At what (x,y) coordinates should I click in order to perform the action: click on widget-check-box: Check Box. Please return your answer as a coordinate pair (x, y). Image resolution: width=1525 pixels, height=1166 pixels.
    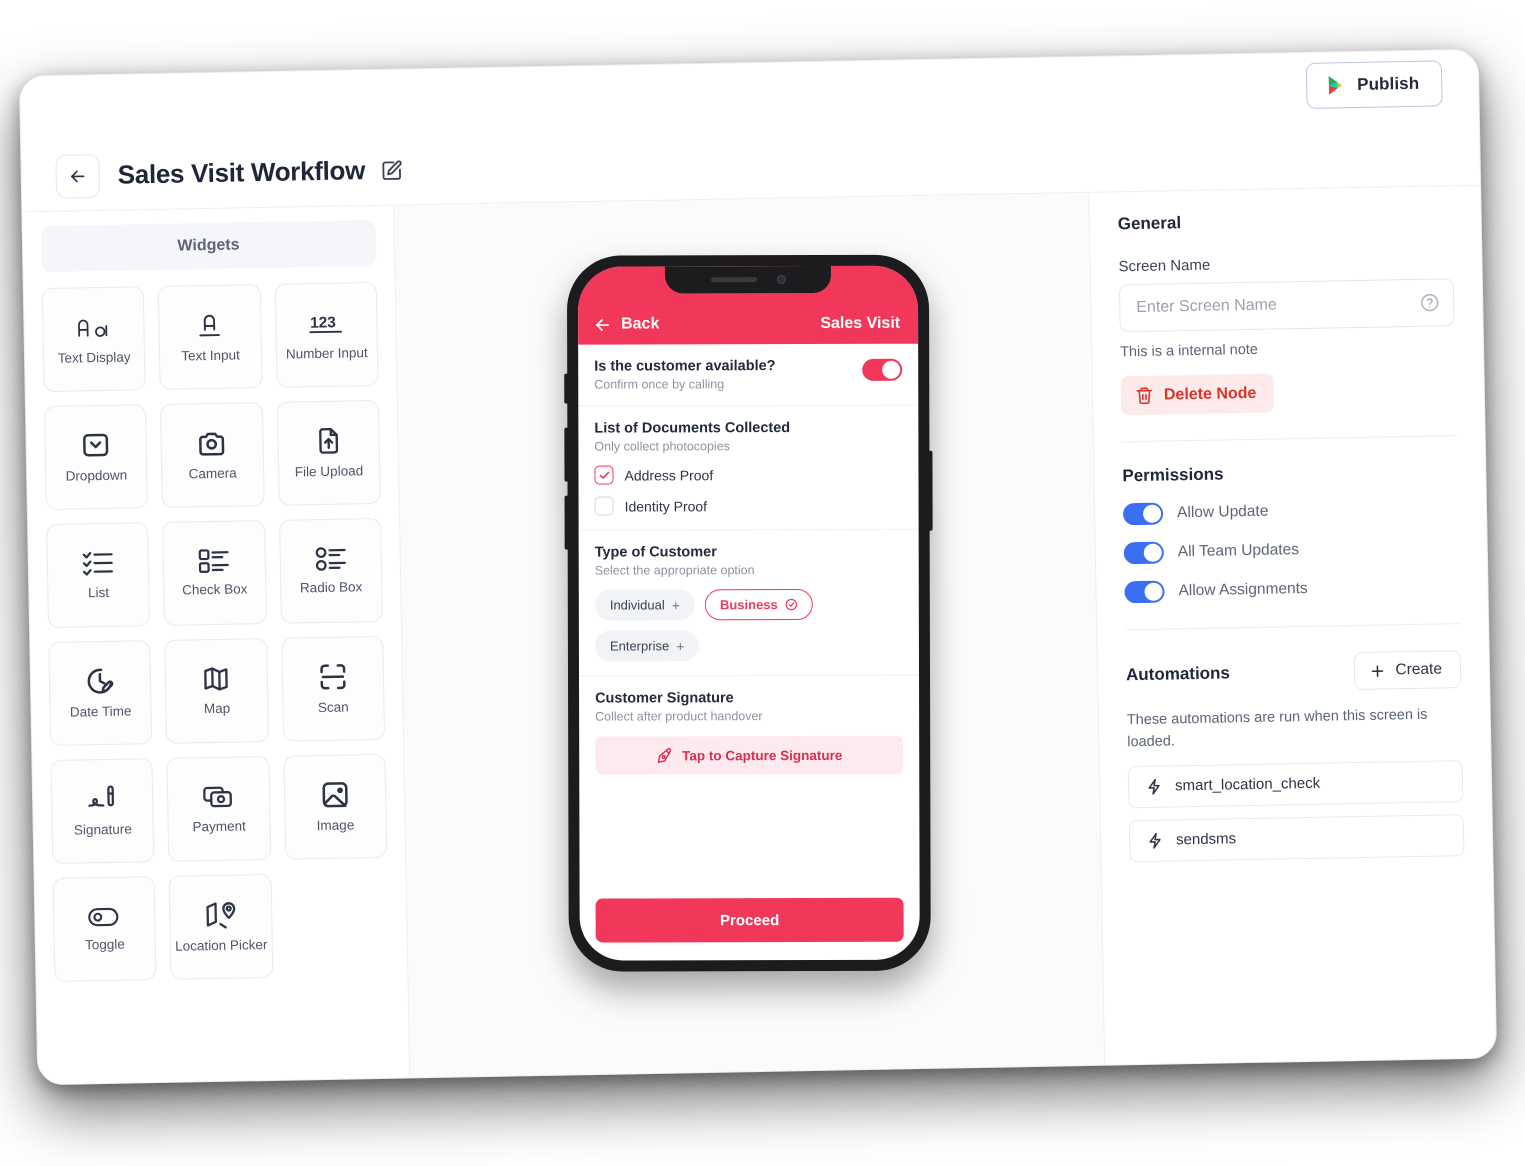
    Looking at the image, I should click on (214, 573).